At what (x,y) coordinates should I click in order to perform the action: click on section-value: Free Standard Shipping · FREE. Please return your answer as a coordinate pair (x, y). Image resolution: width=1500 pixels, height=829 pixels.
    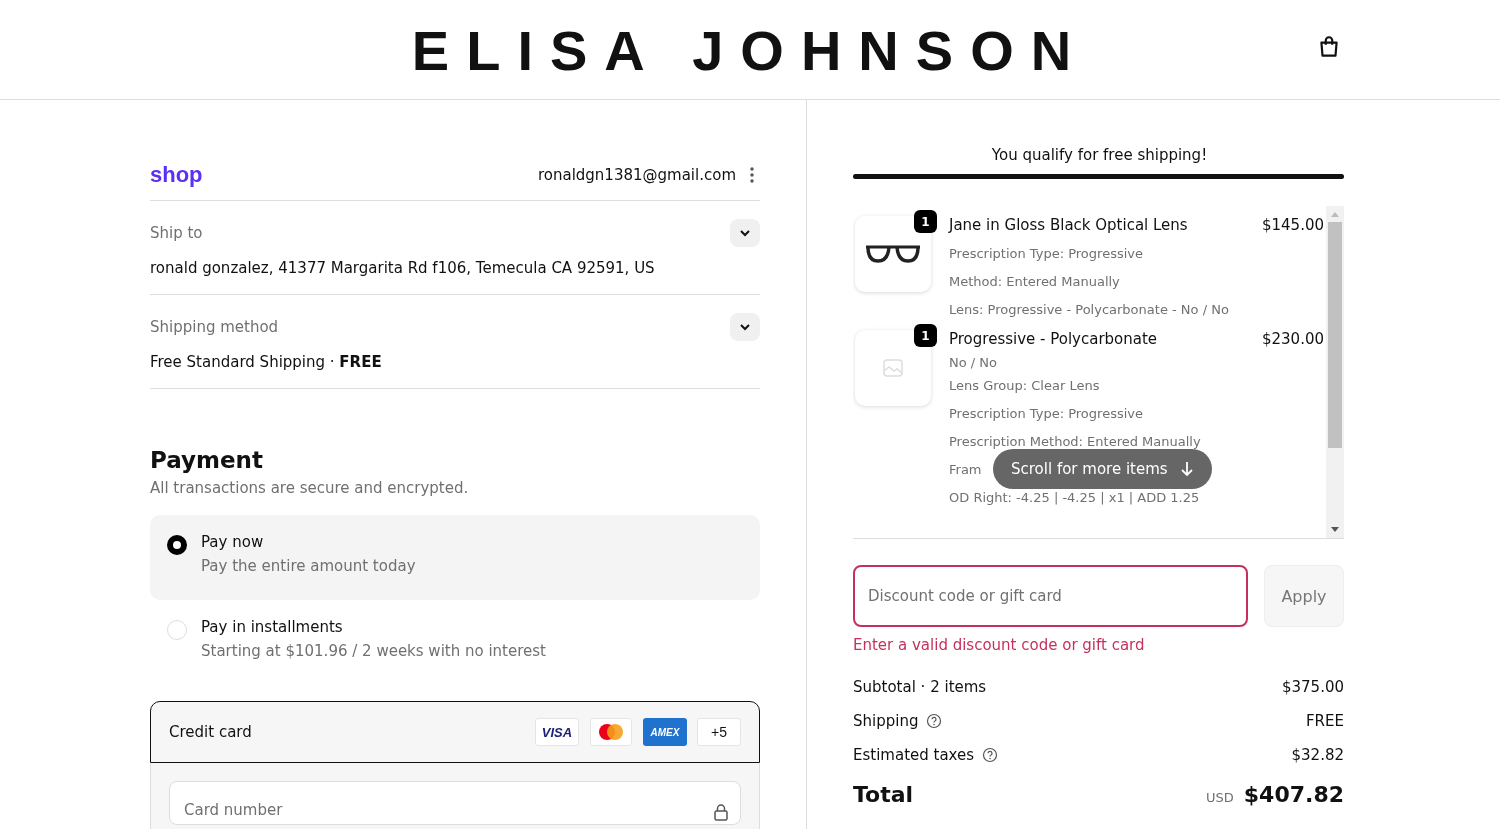
    Looking at the image, I should click on (266, 362).